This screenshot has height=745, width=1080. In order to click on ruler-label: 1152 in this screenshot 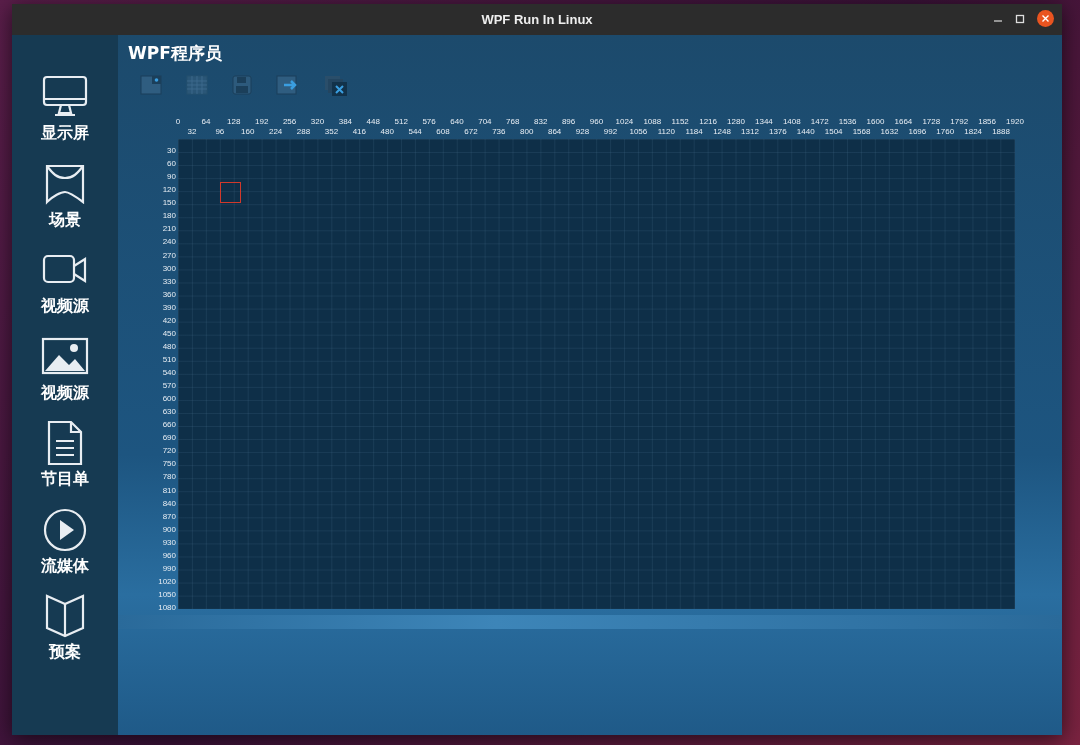, I will do `click(680, 121)`.